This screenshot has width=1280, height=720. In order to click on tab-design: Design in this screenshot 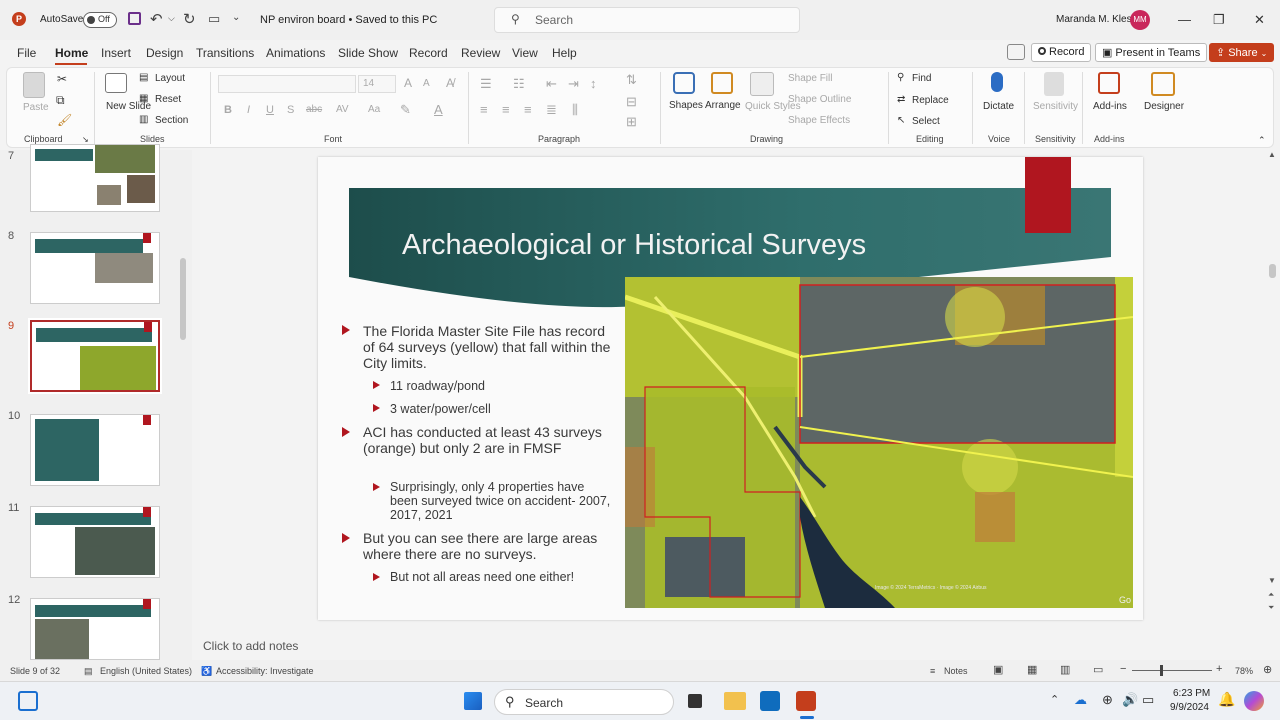, I will do `click(164, 53)`.